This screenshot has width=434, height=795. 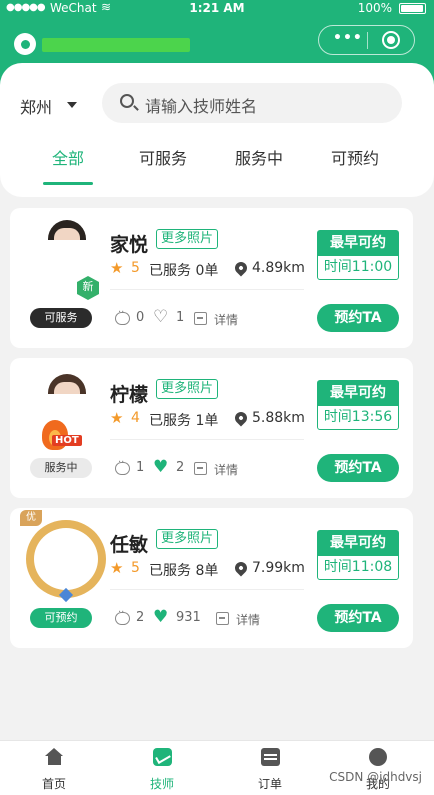 I want to click on avatar, so click(x=66, y=559).